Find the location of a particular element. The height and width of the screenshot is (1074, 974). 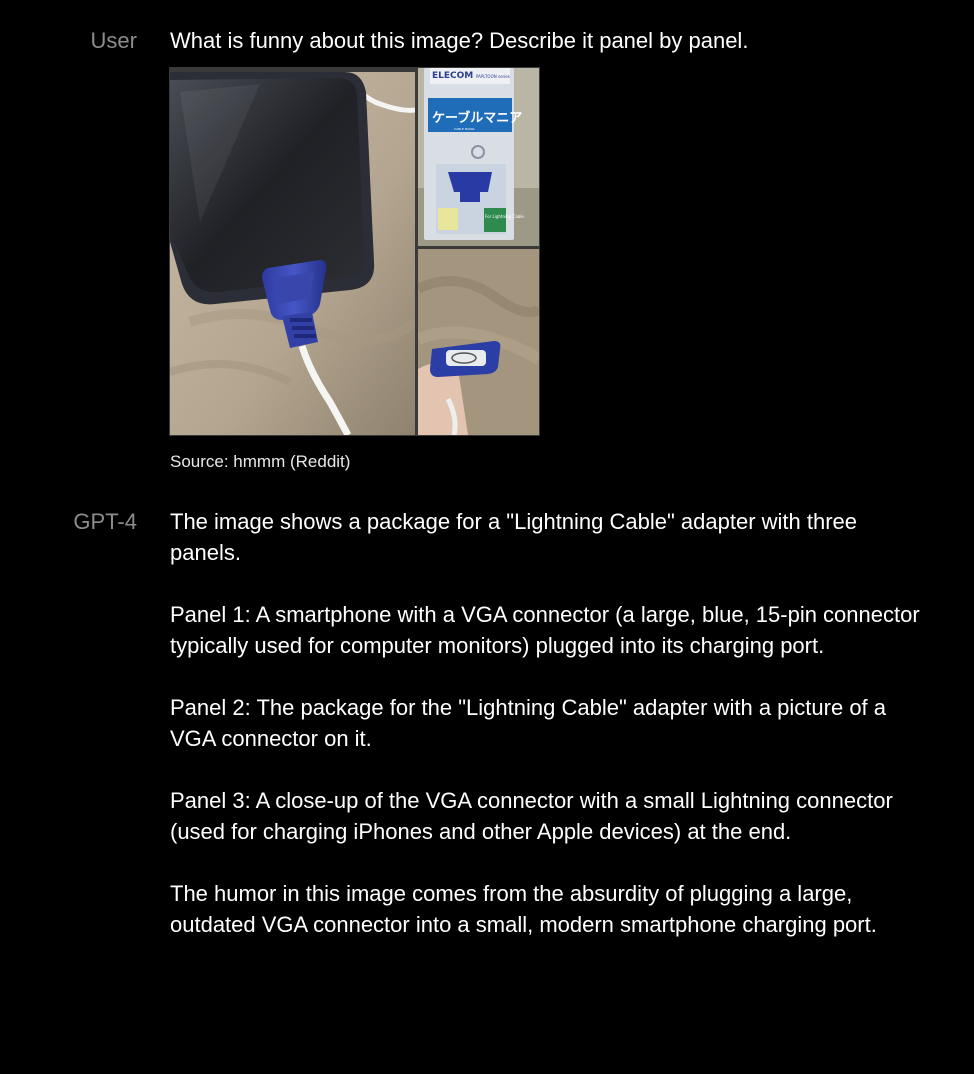

image-caption: Source: hmmm (Reddit) is located at coordinates (260, 461).